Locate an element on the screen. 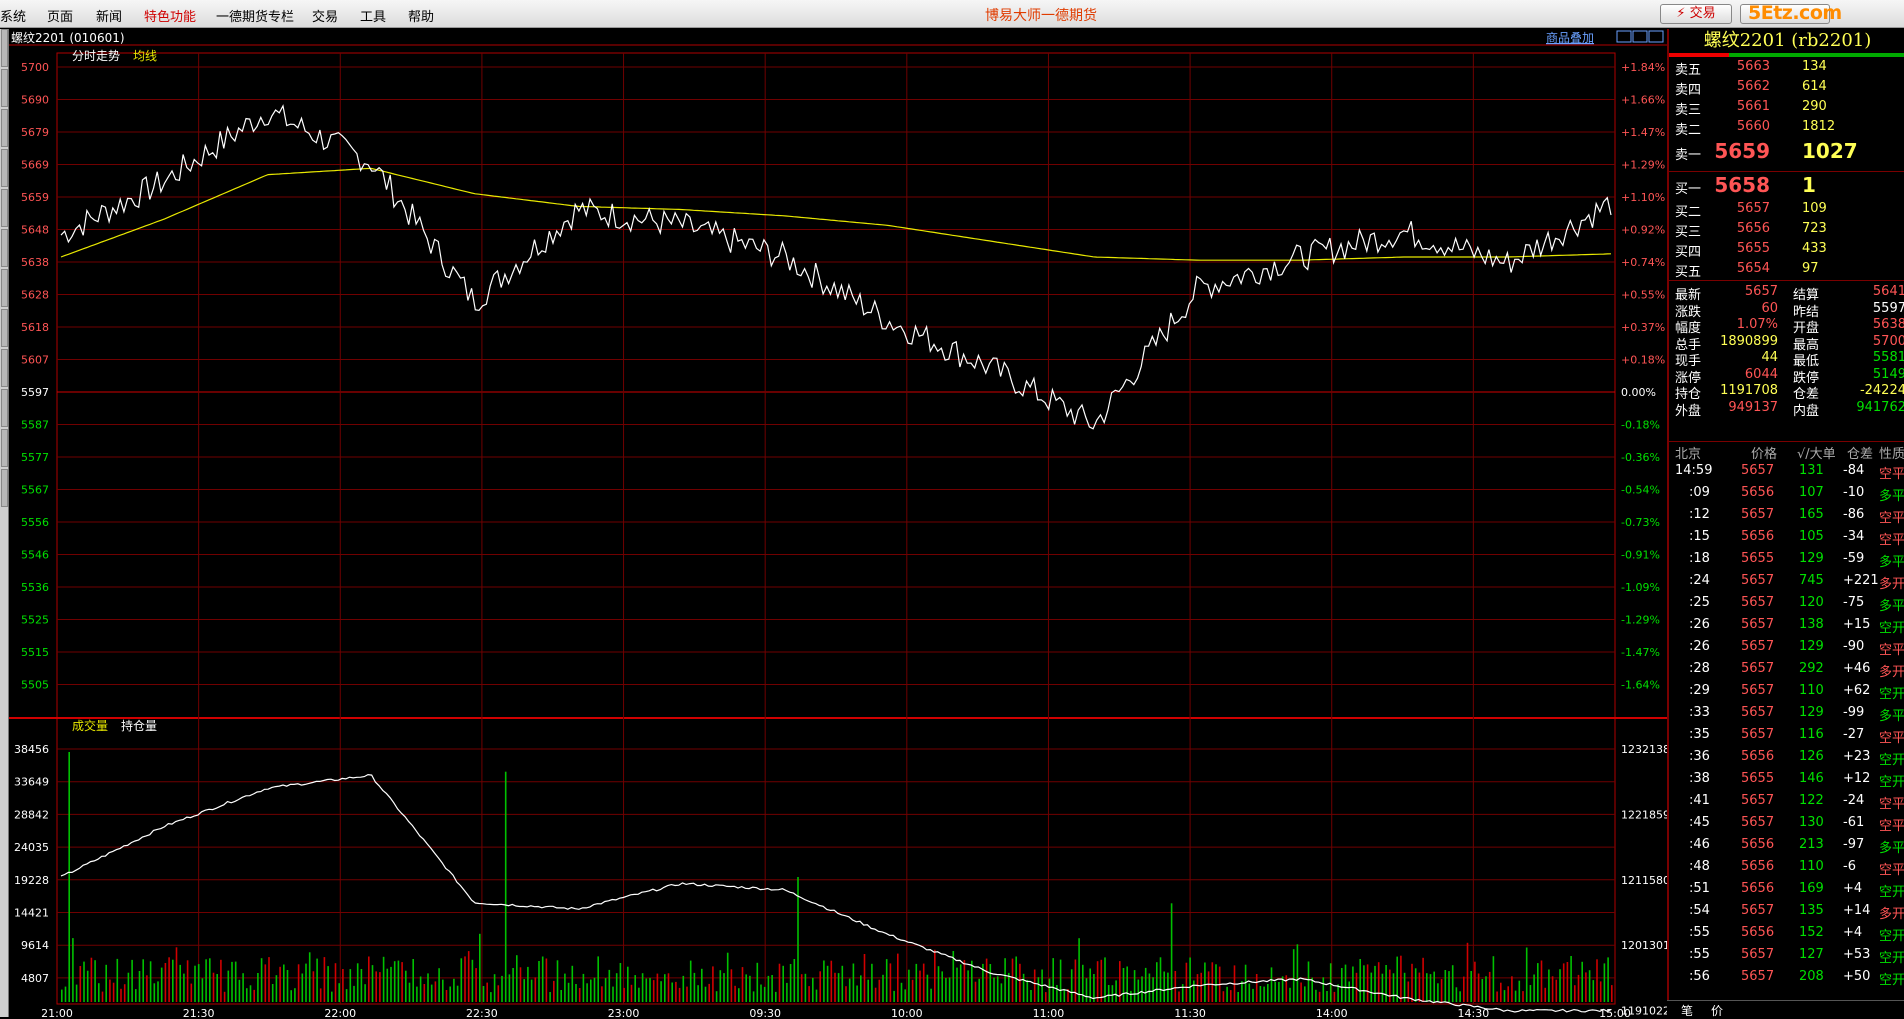 This screenshot has height=1019, width=1904. pct-tick-label: -1.29% is located at coordinates (1640, 620).